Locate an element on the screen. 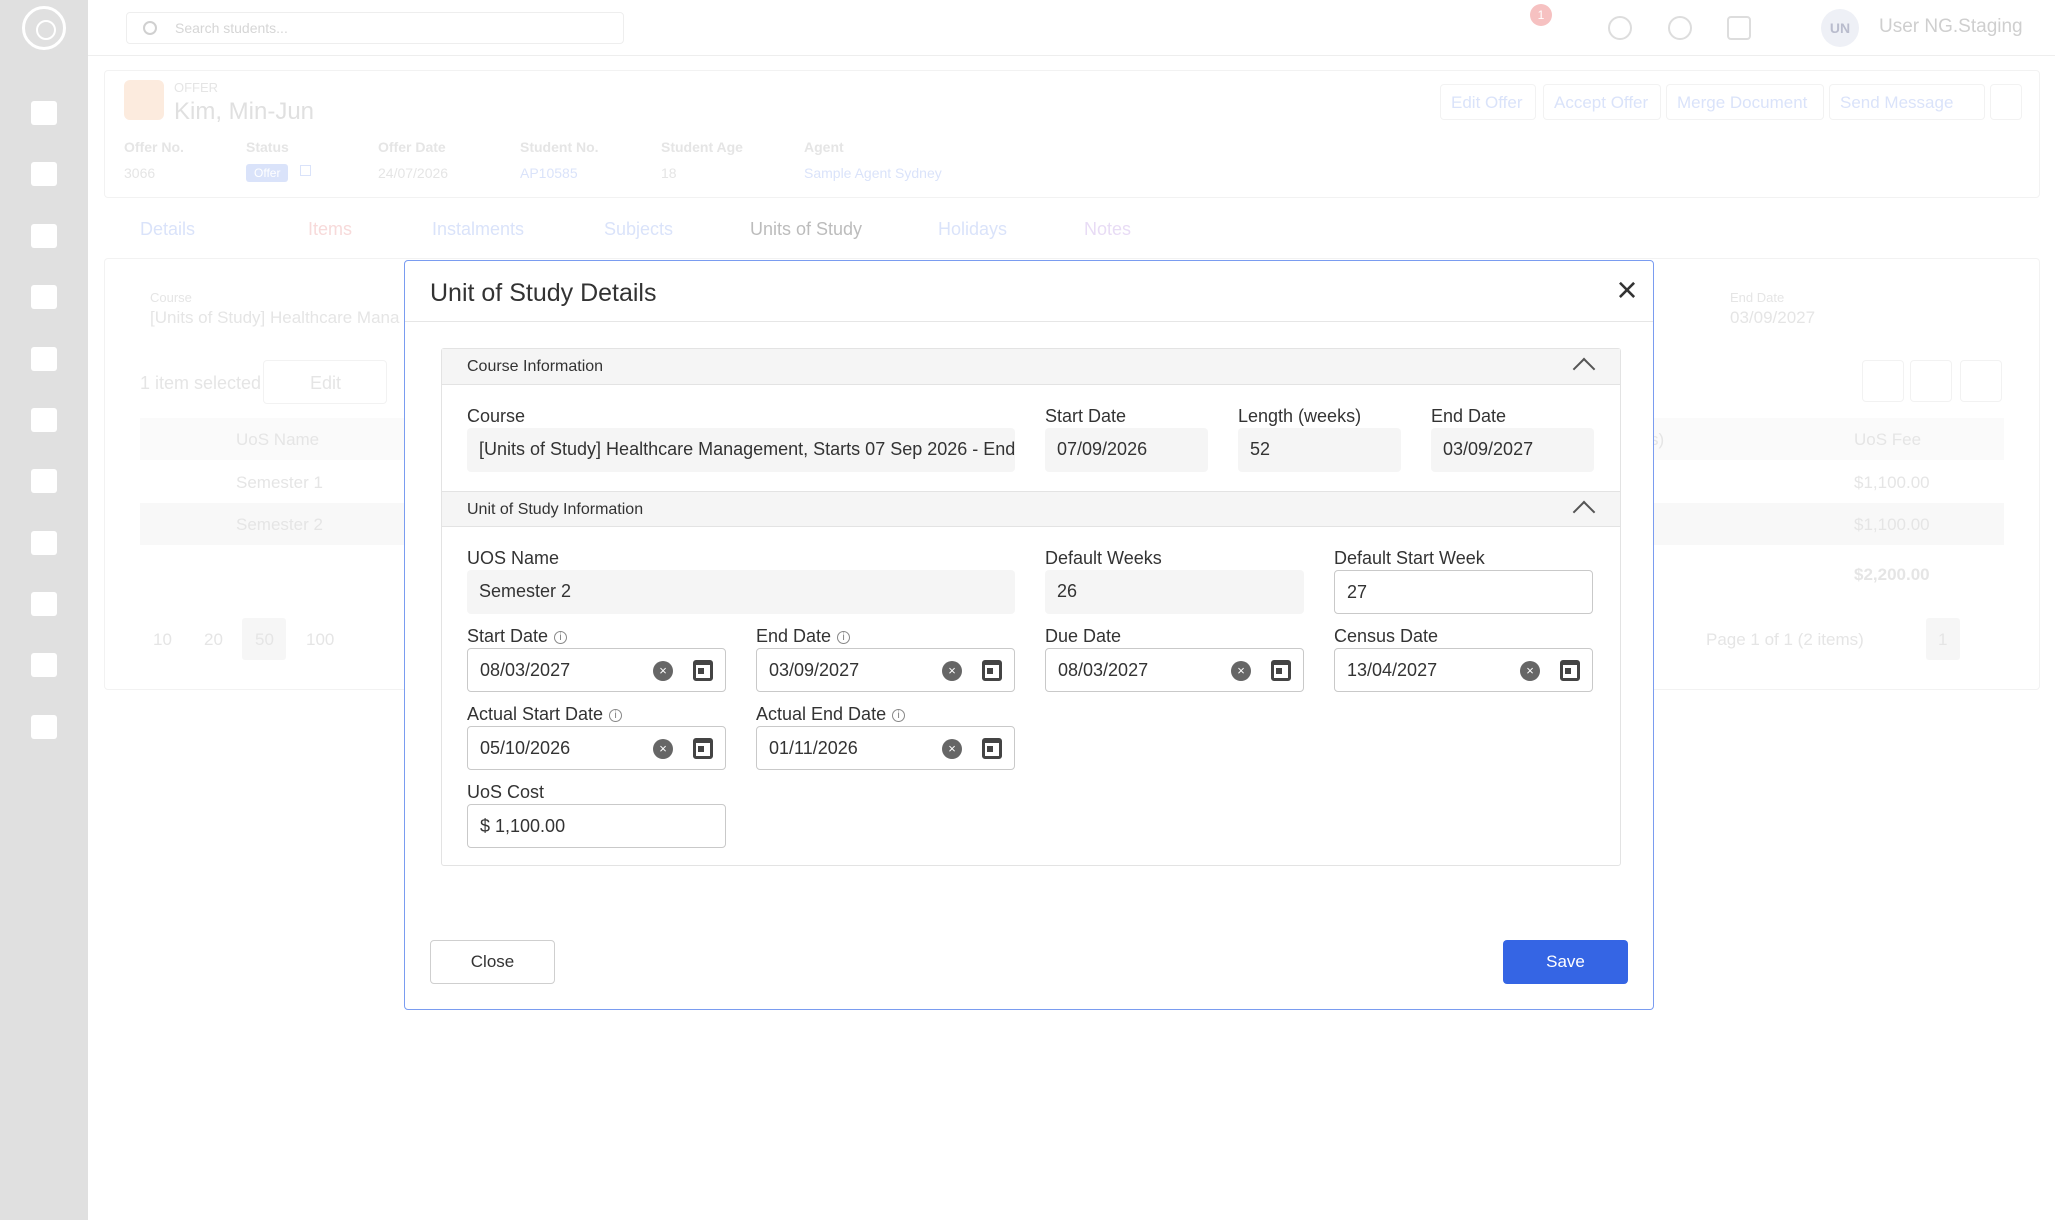 This screenshot has width=2055, height=1220. uos-name-label: UOS Name is located at coordinates (513, 558).